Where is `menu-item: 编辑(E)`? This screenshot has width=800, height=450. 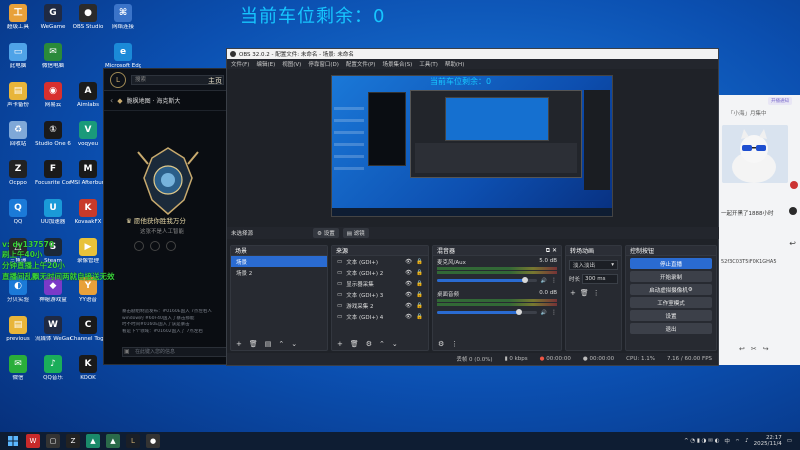 menu-item: 编辑(E) is located at coordinates (265, 64).